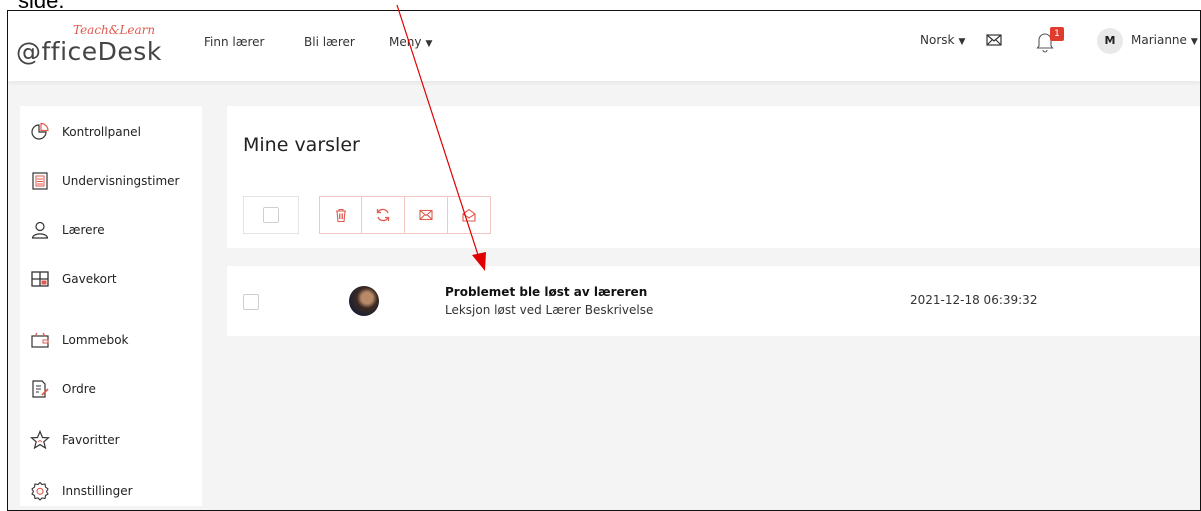 The height and width of the screenshot is (511, 1201). Describe the element at coordinates (364, 301) in the screenshot. I see `sender-avatar` at that location.